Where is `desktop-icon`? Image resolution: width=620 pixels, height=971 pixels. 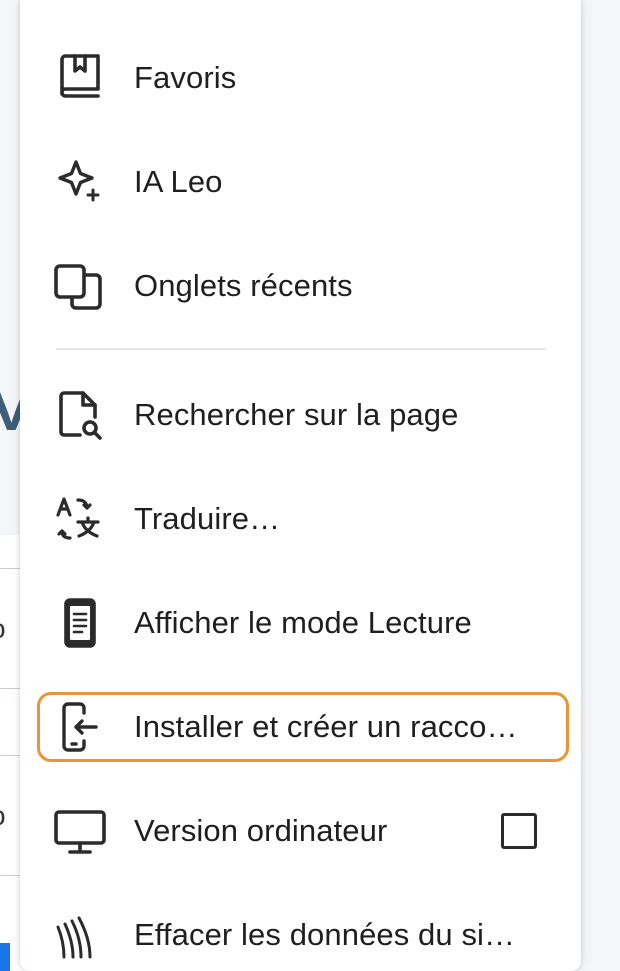
desktop-icon is located at coordinates (80, 831).